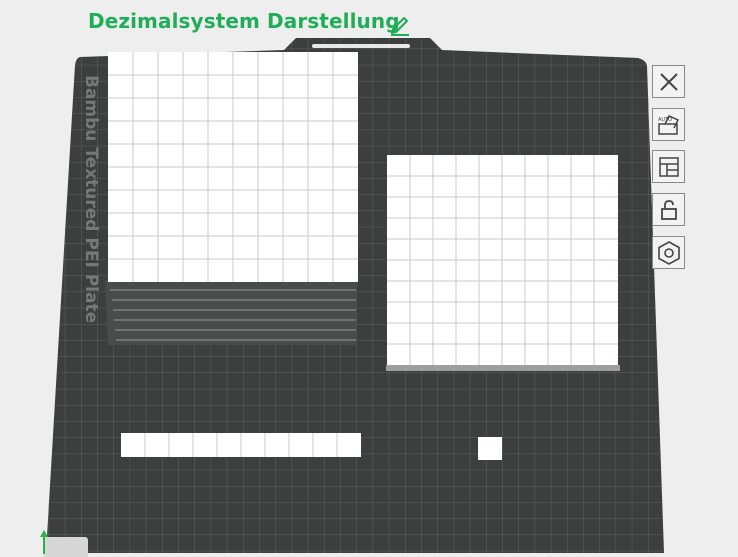  Describe the element at coordinates (503, 263) in the screenshot. I see `hundred-flat` at that location.